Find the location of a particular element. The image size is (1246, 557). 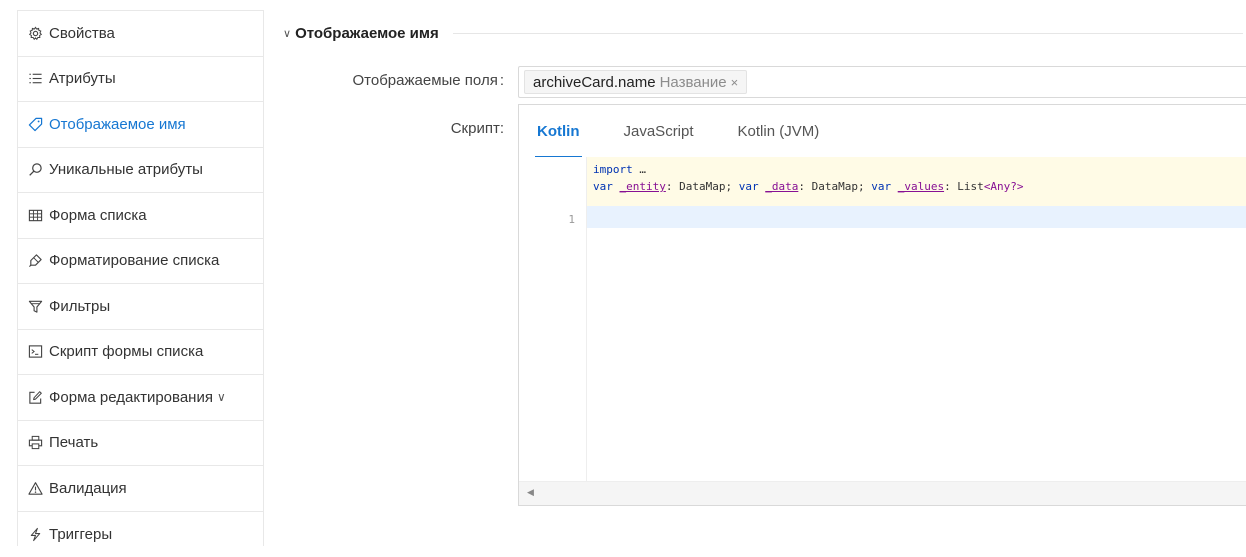

sidebar-item-print: Печать is located at coordinates (140, 444).